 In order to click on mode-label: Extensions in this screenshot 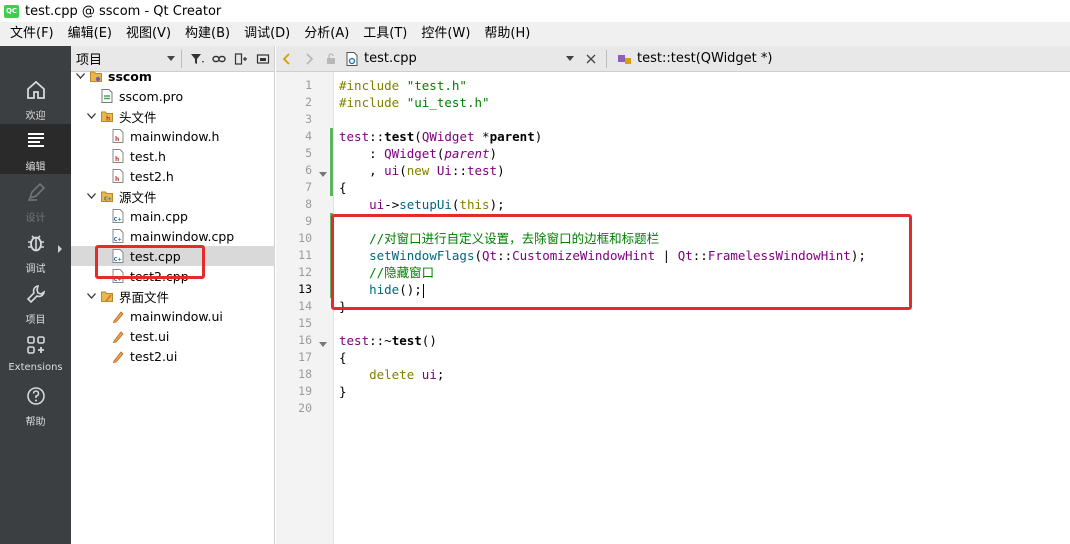, I will do `click(35, 367)`.